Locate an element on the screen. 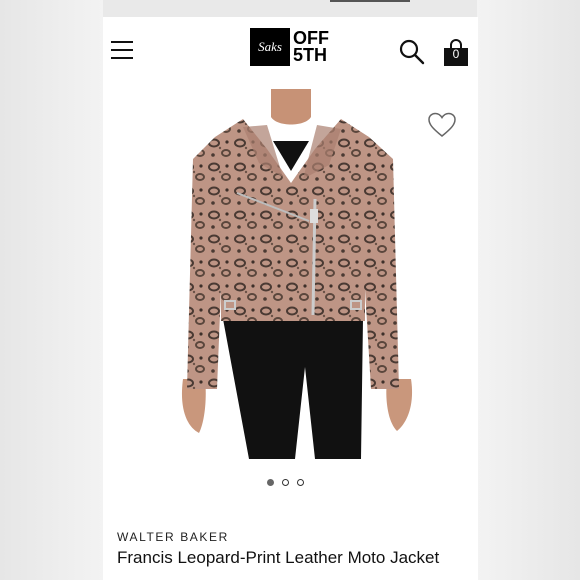  logo-wordmark: OFF 5TH is located at coordinates (311, 47).